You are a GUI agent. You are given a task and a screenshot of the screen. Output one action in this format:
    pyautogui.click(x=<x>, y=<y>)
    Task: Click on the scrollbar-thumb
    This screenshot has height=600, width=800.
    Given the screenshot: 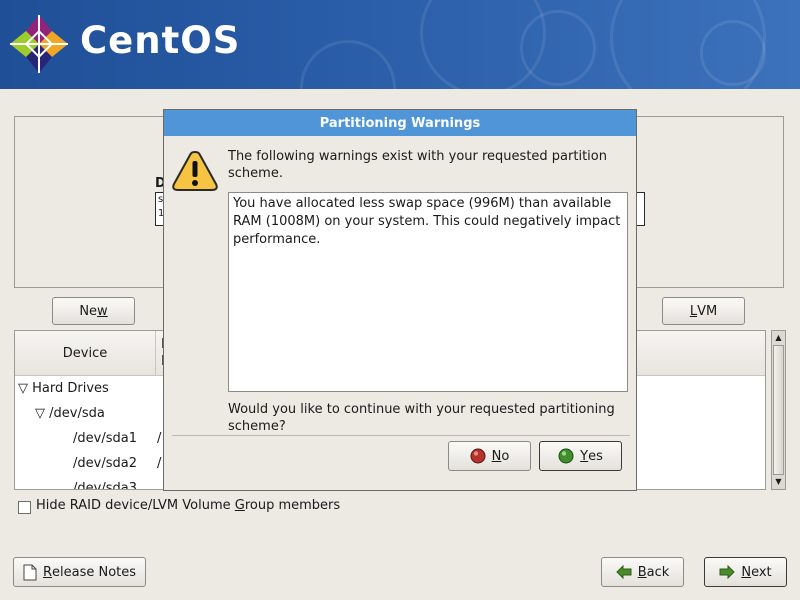 What is the action you would take?
    pyautogui.click(x=778, y=410)
    